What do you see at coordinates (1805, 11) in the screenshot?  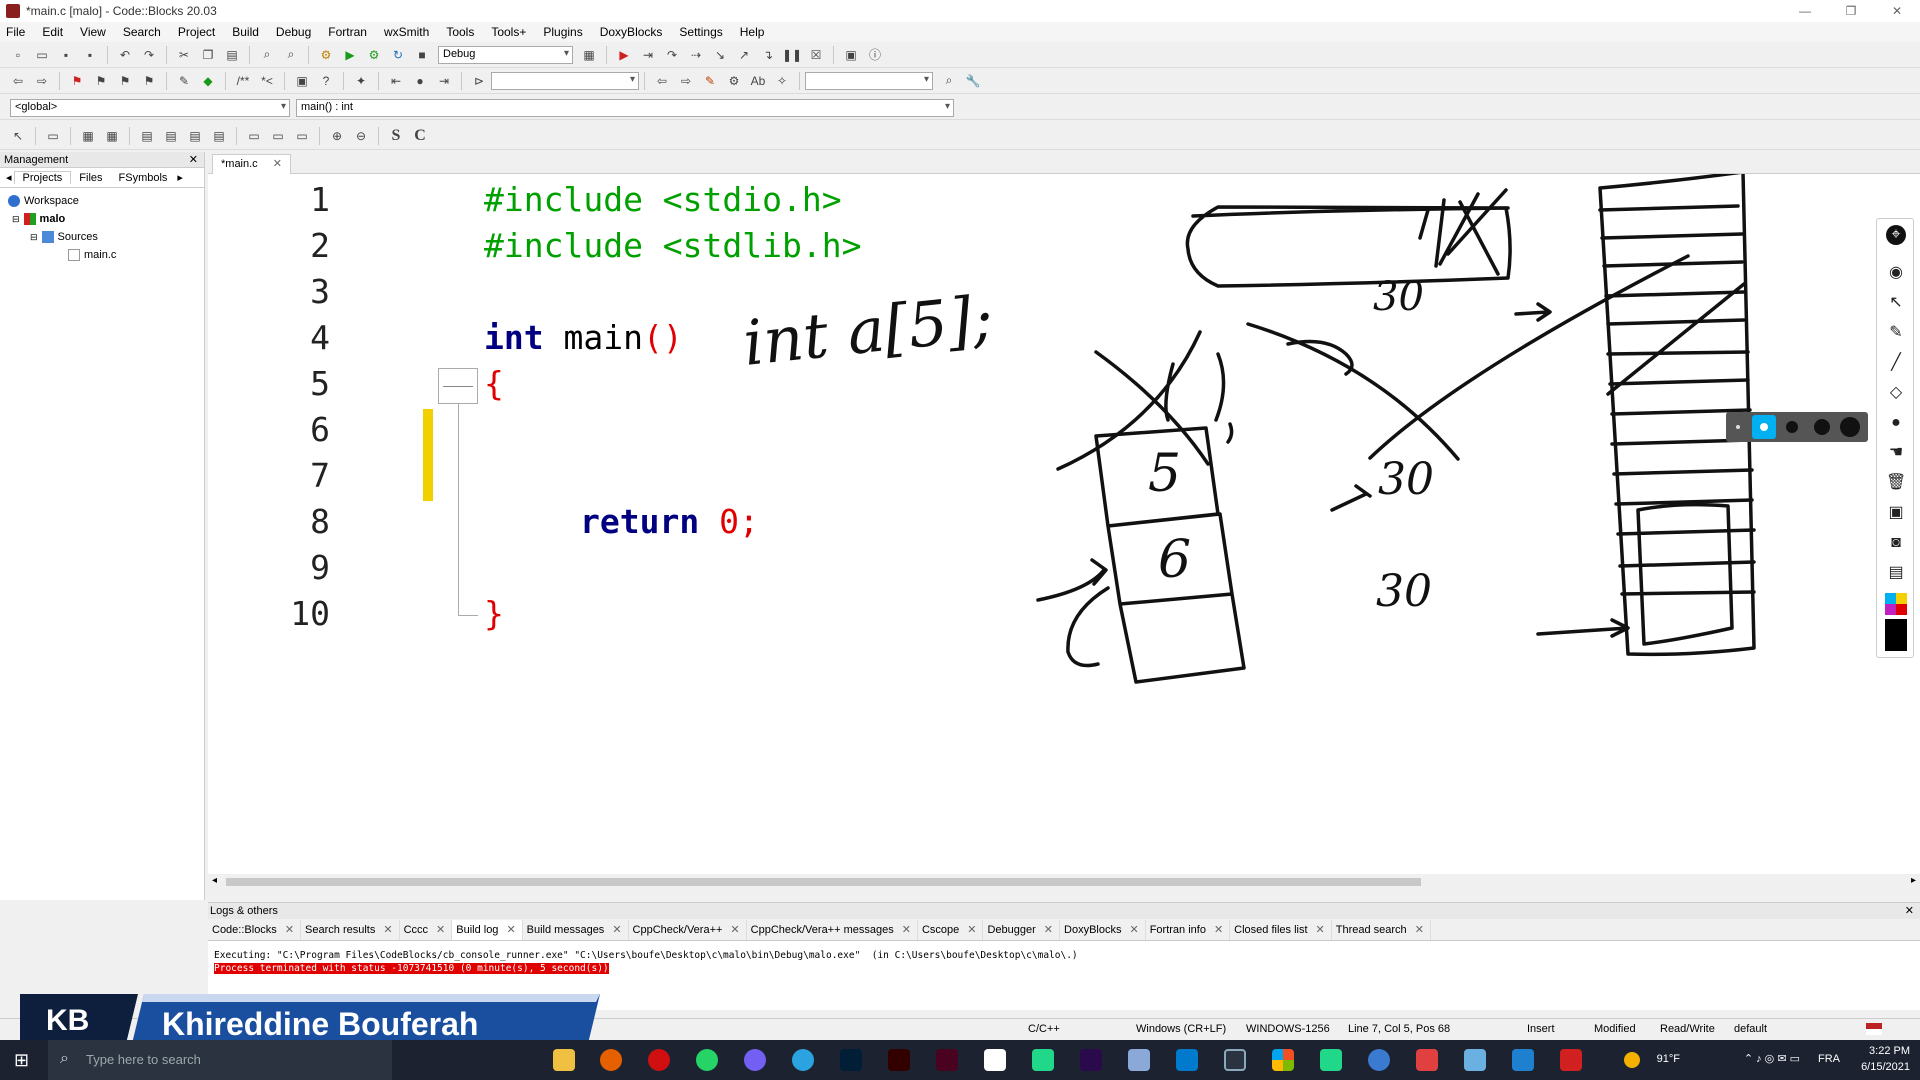 I see `minimize-button: —` at bounding box center [1805, 11].